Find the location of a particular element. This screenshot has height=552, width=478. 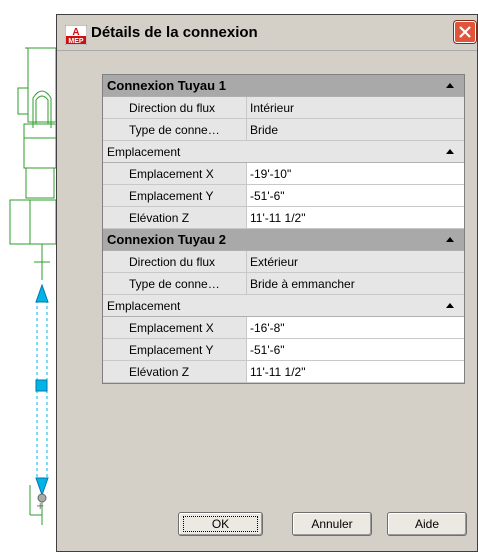

property-value: Bride is located at coordinates (355, 129).